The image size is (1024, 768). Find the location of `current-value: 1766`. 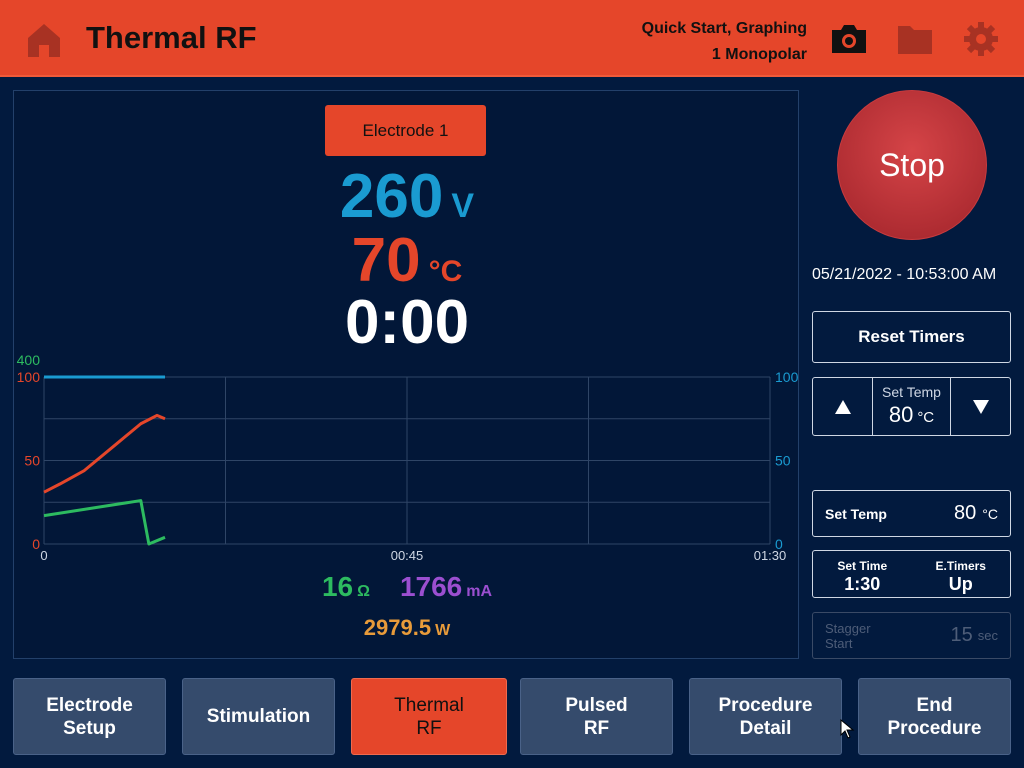

current-value: 1766 is located at coordinates (431, 586).